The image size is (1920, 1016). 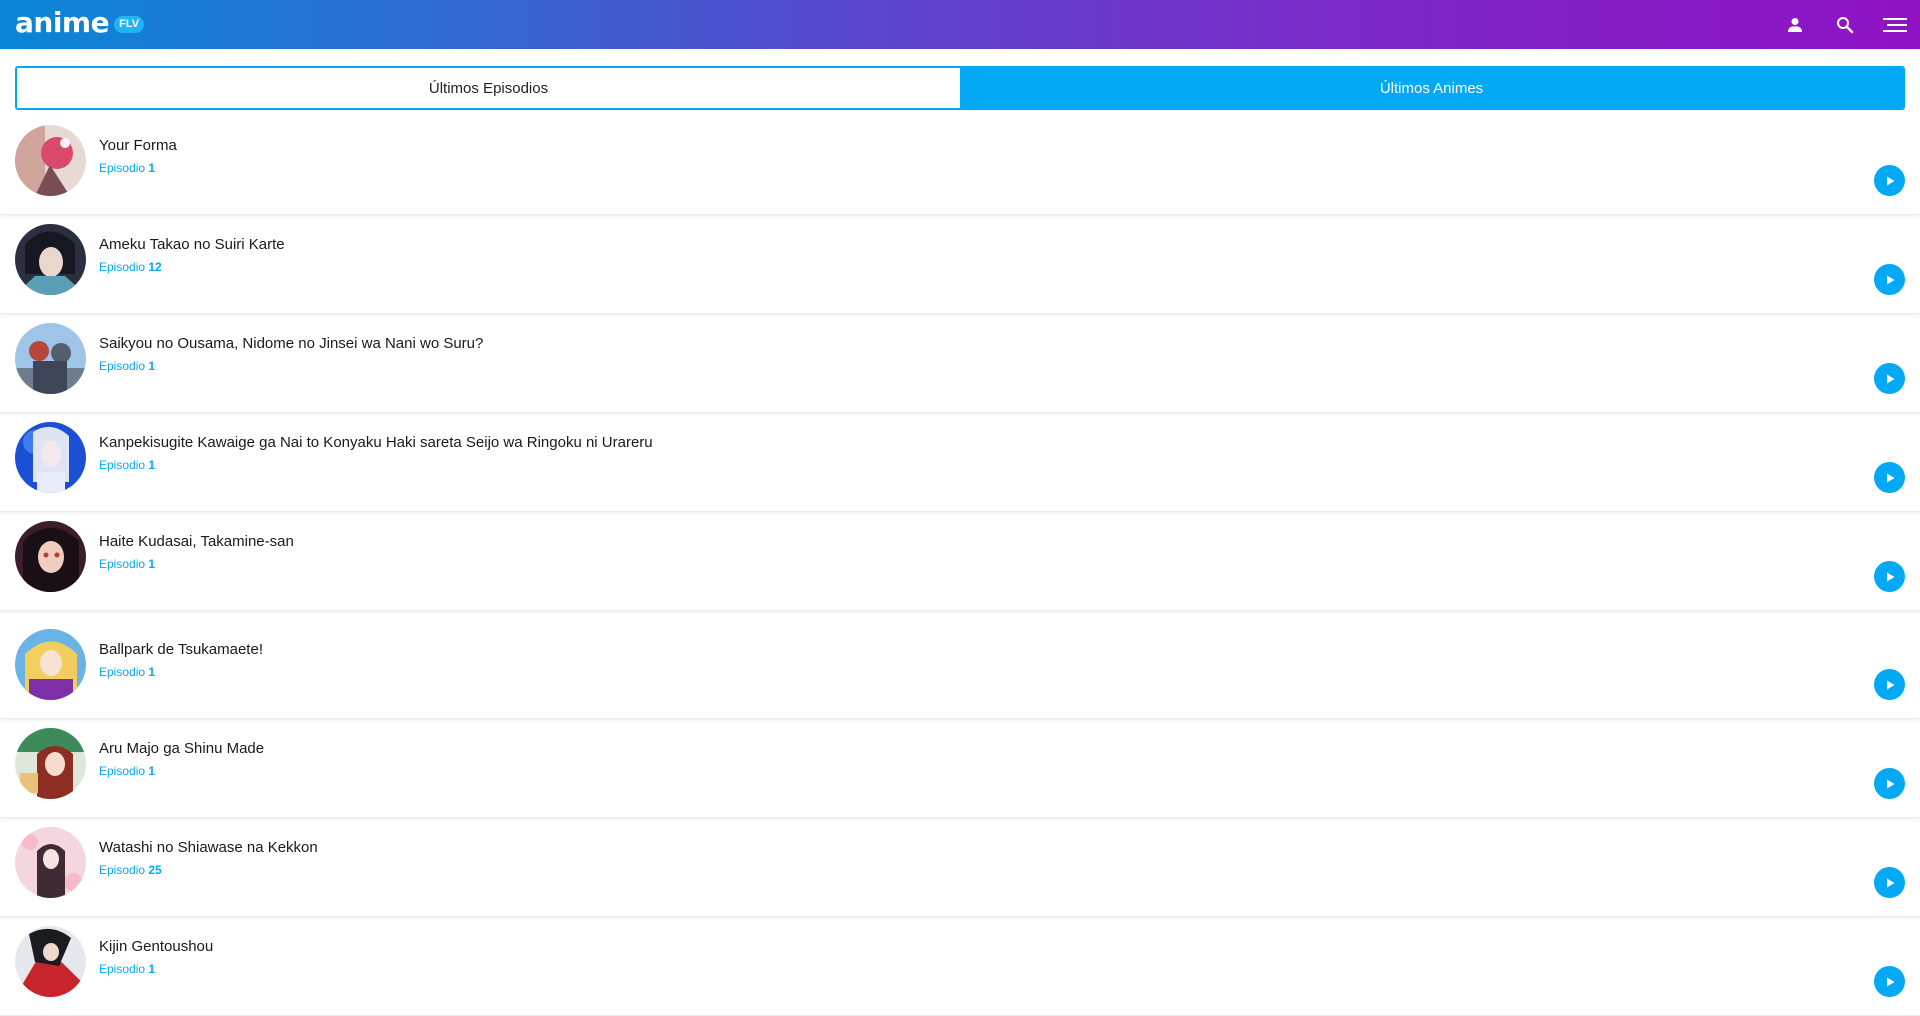 I want to click on list-item: Your Forma Episodio 1, so click(x=960, y=165).